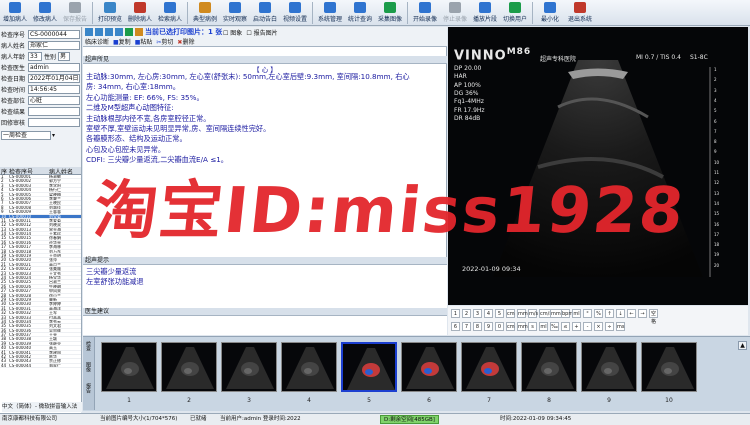 This screenshot has width=750, height=425. I want to click on form-input: CS-0000044, so click(54, 34).